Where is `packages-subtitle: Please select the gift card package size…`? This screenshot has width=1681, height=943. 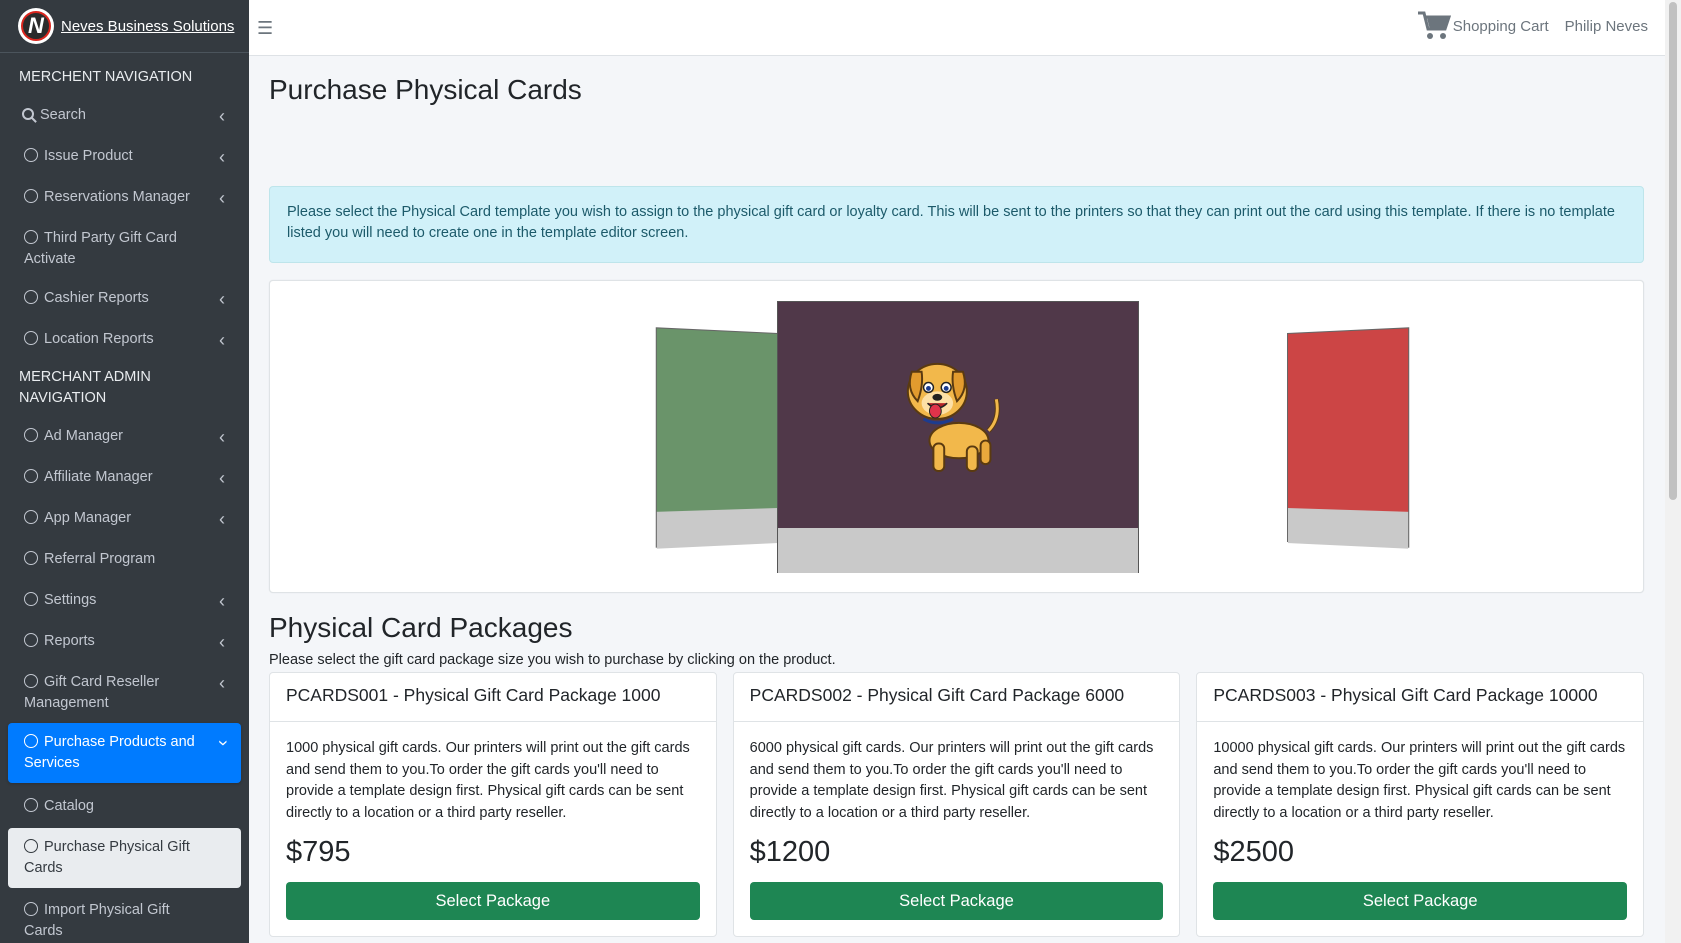
packages-subtitle: Please select the gift card package size… is located at coordinates (552, 660).